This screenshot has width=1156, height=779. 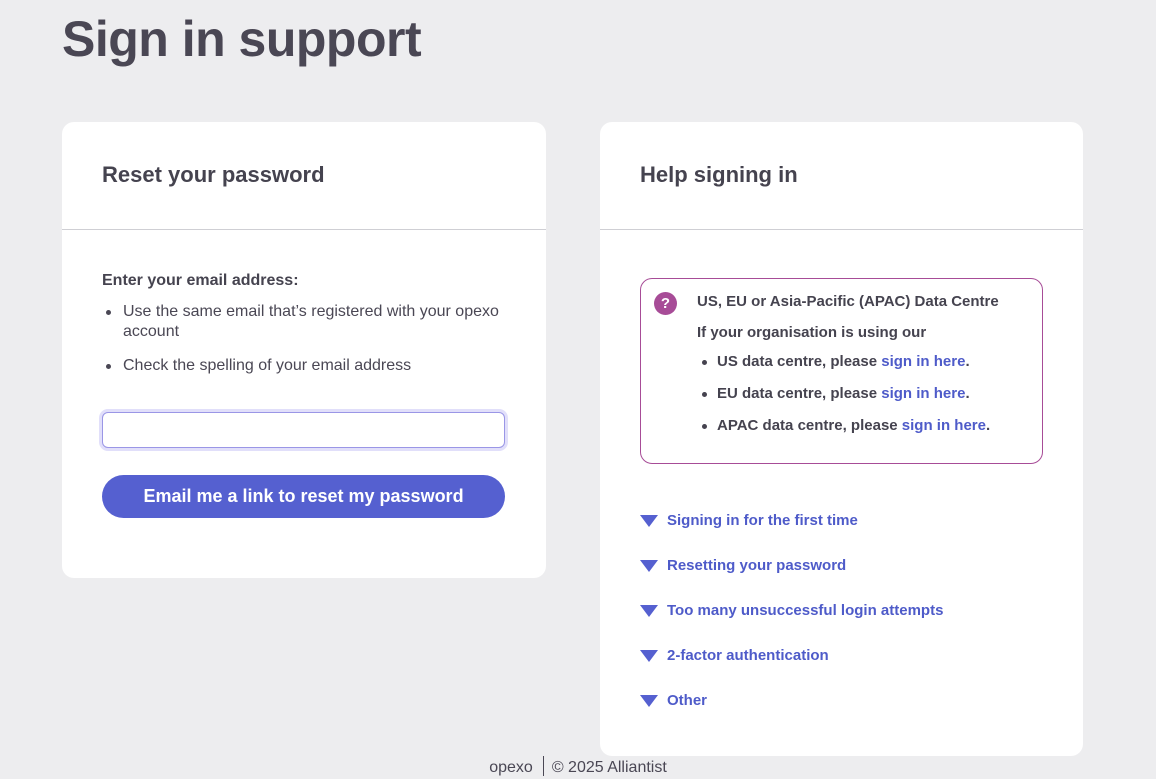 What do you see at coordinates (511, 767) in the screenshot?
I see `footer-brand: opexo` at bounding box center [511, 767].